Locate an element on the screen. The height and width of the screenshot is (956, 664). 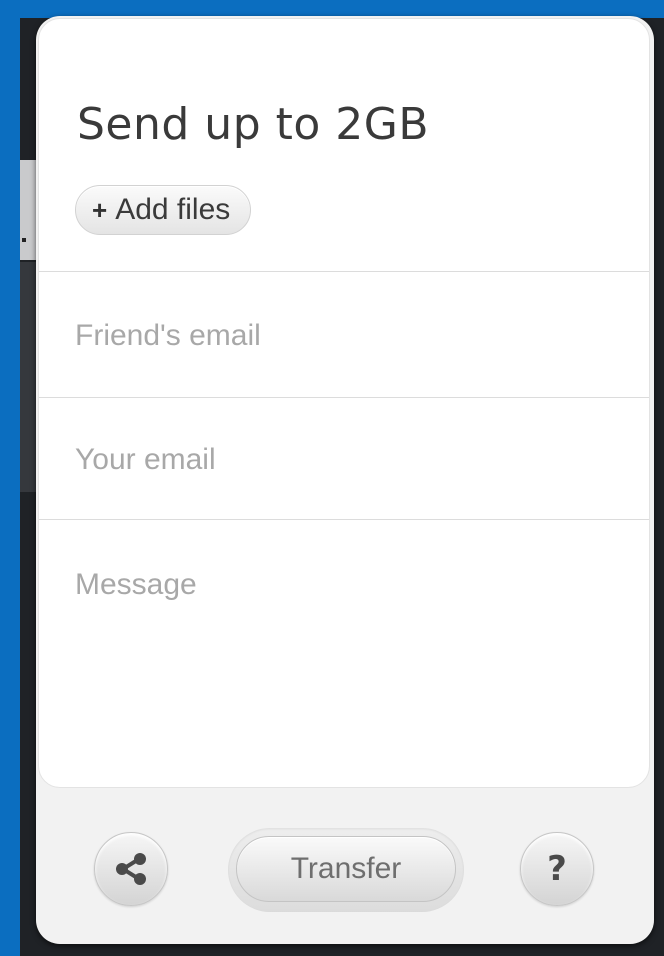
friend-email-input is located at coordinates (345, 336).